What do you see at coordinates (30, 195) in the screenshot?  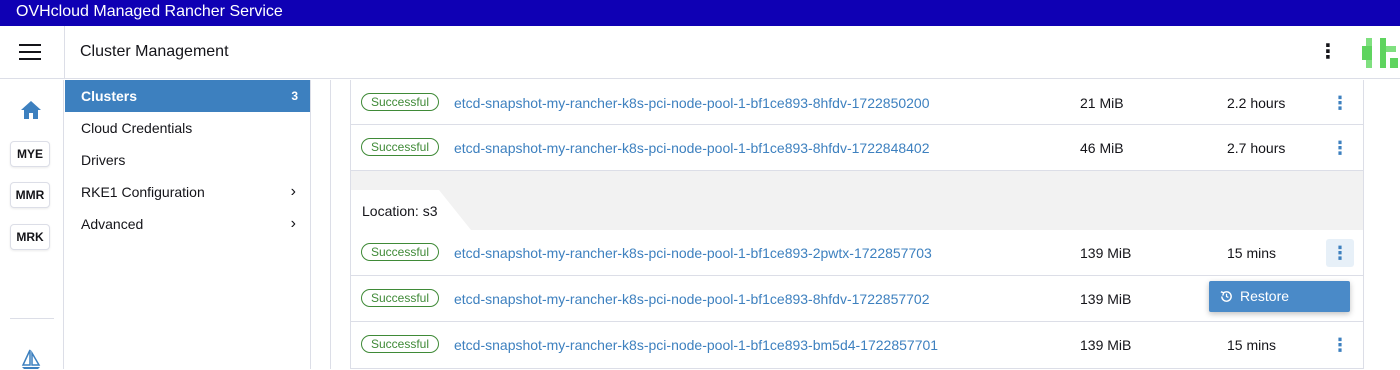 I see `cluster-chip-mmr: MMR` at bounding box center [30, 195].